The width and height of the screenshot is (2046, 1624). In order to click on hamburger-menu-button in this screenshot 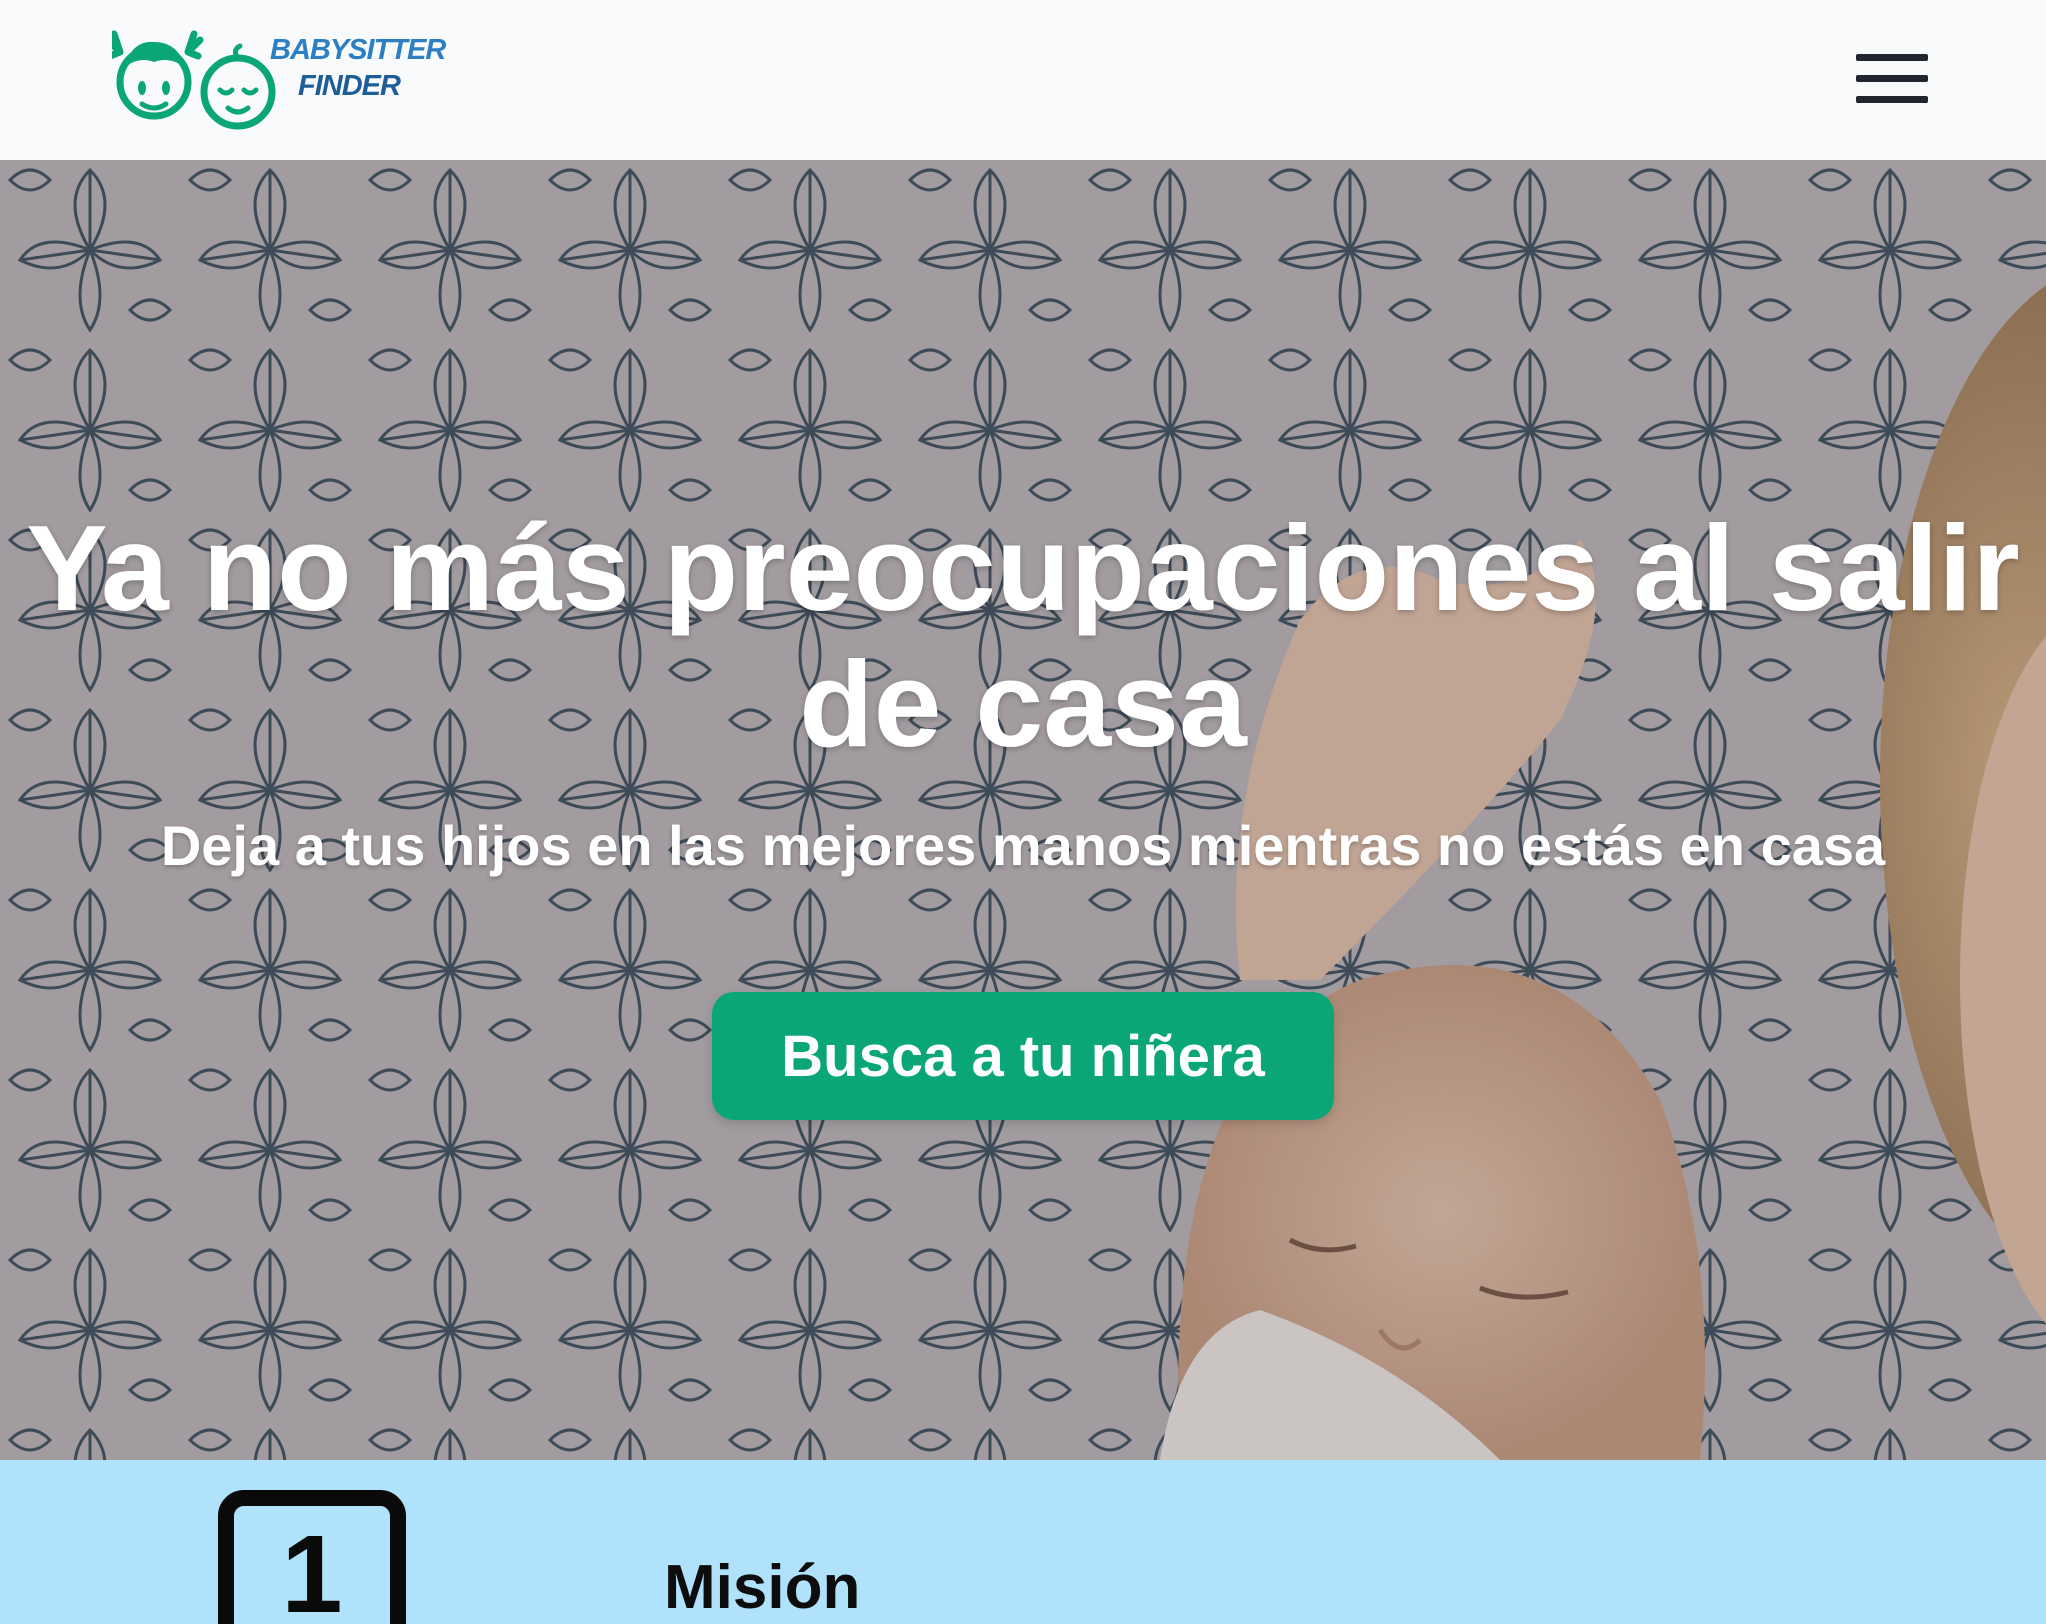, I will do `click(1892, 79)`.